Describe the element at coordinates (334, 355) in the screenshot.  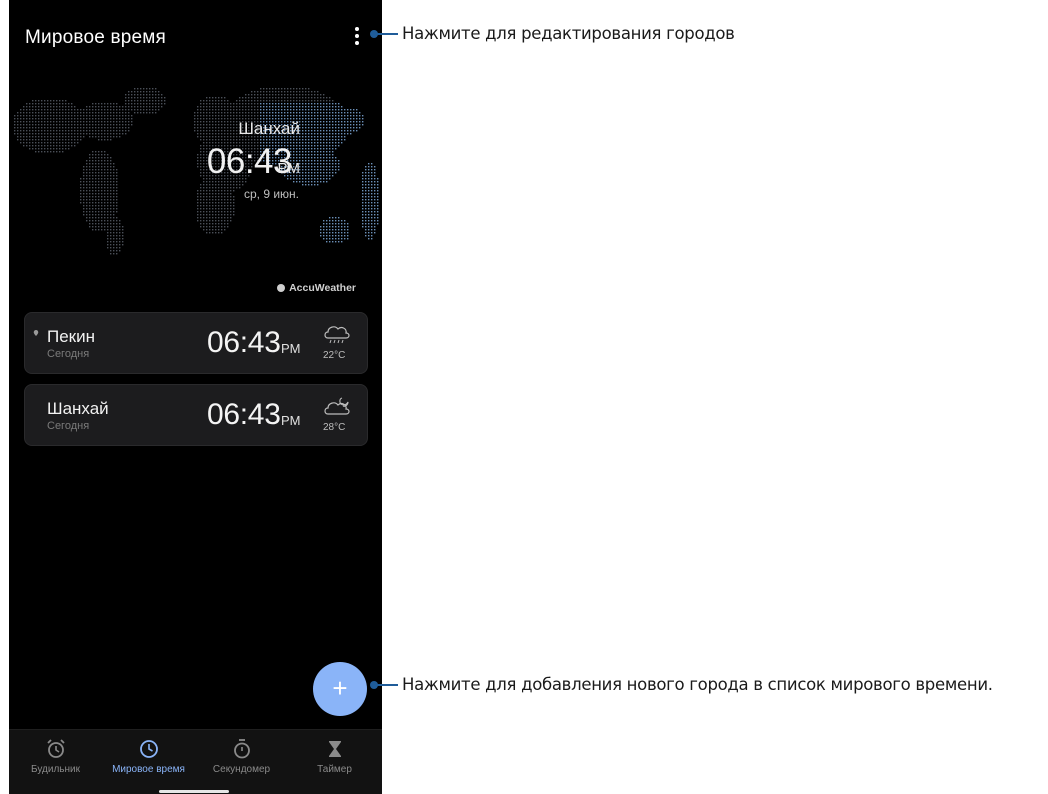
I see `city-temperature: 22°C` at that location.